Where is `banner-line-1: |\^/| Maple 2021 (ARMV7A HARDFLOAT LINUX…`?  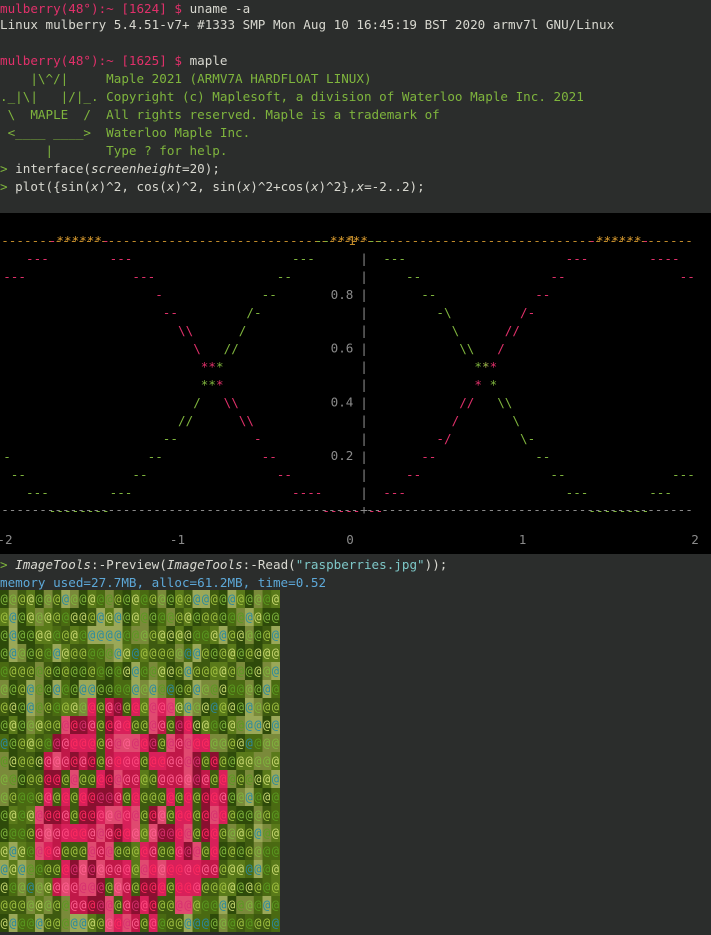 banner-line-1: |\^/| Maple 2021 (ARMV7A HARDFLOAT LINUX… is located at coordinates (185, 79).